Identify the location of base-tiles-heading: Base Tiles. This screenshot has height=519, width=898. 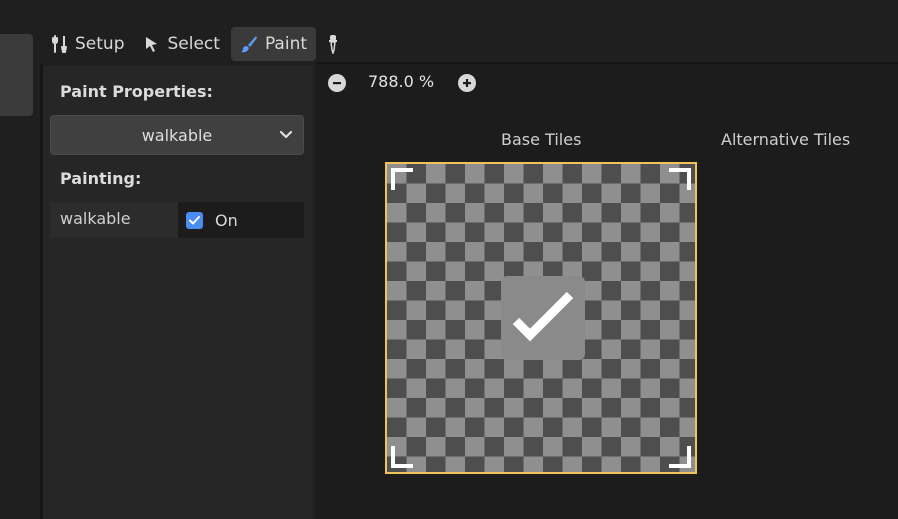
(541, 139).